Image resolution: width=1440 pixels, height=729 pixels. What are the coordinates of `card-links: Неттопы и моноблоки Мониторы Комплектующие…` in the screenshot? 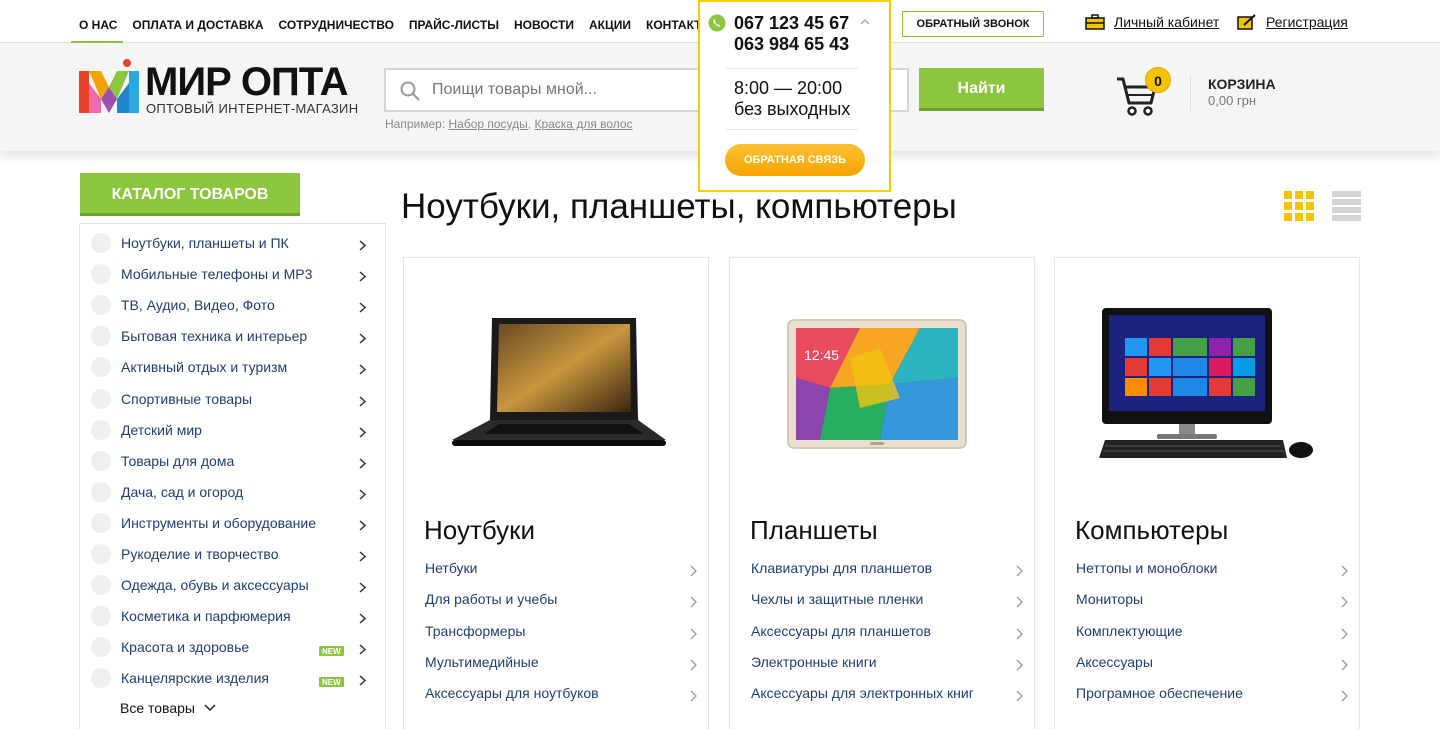 It's located at (1212, 638).